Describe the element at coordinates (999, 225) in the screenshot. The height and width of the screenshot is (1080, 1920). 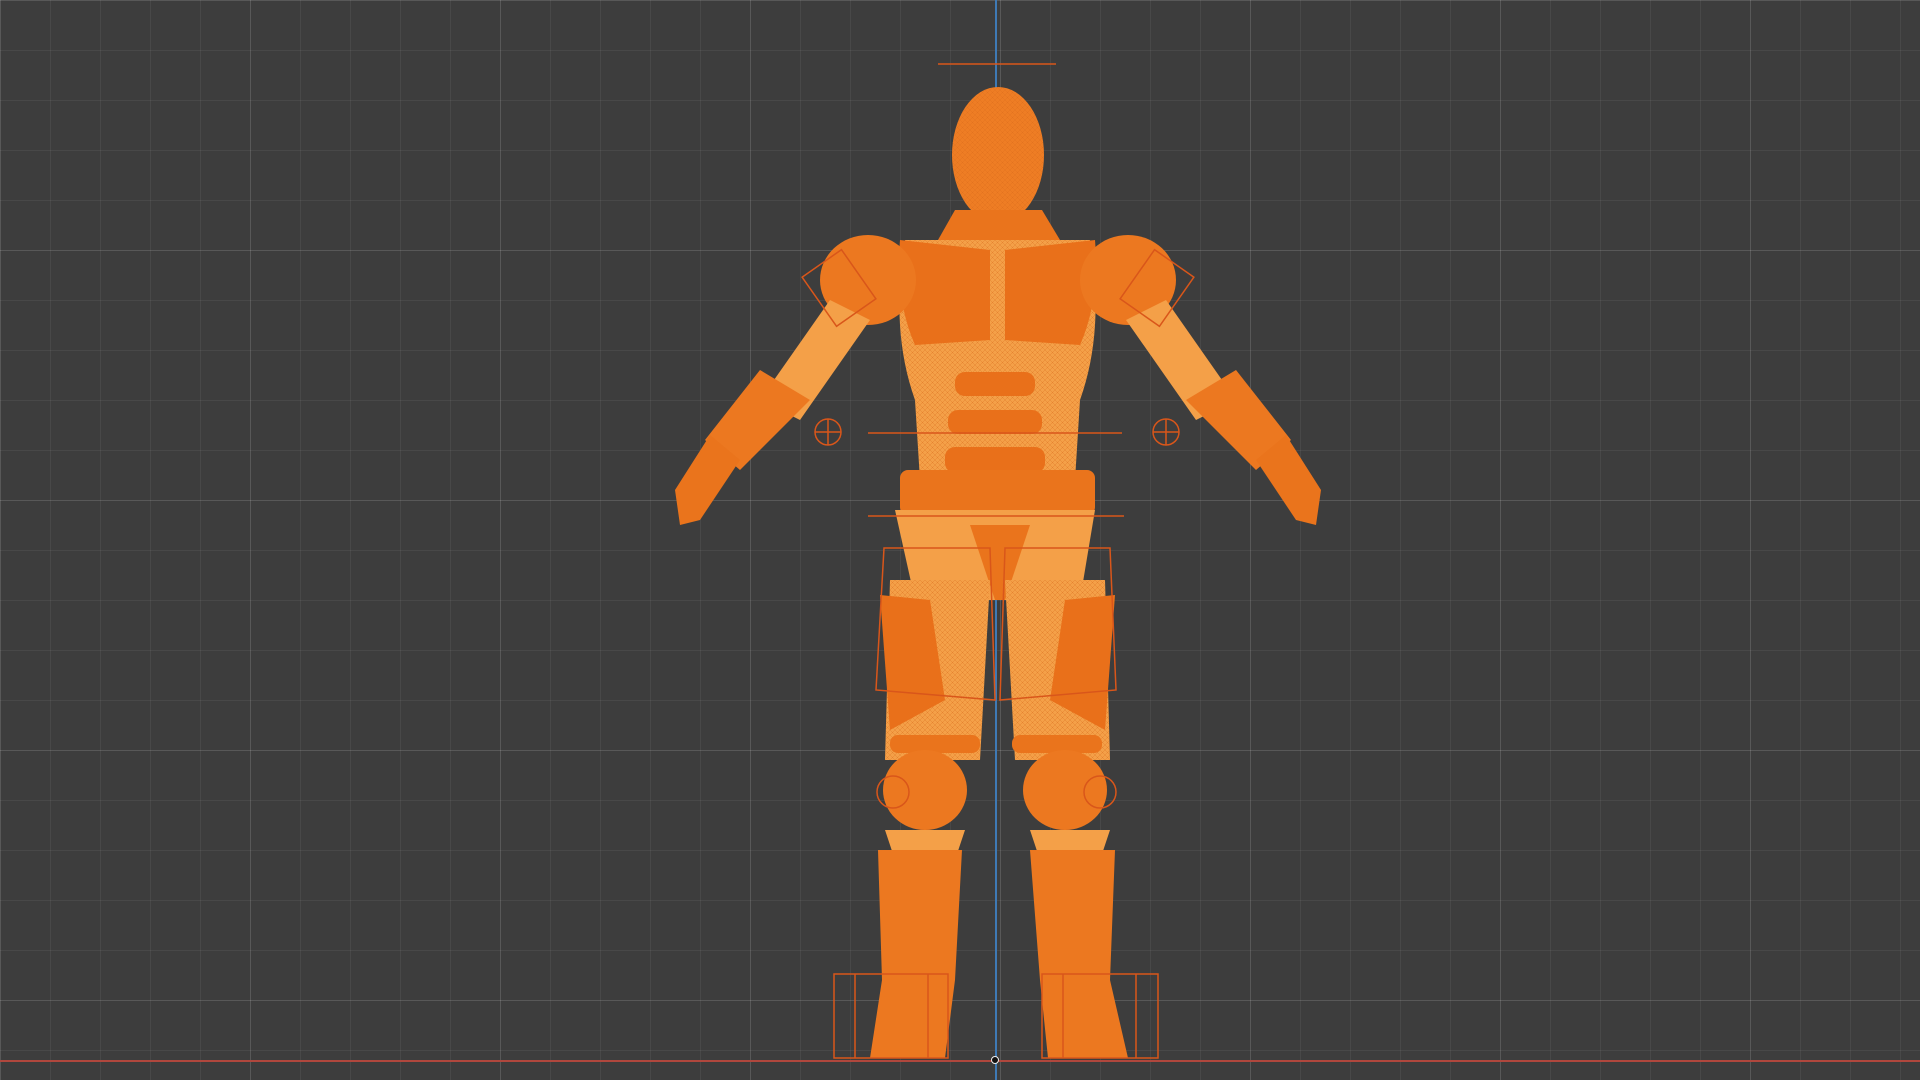
I see `neck` at that location.